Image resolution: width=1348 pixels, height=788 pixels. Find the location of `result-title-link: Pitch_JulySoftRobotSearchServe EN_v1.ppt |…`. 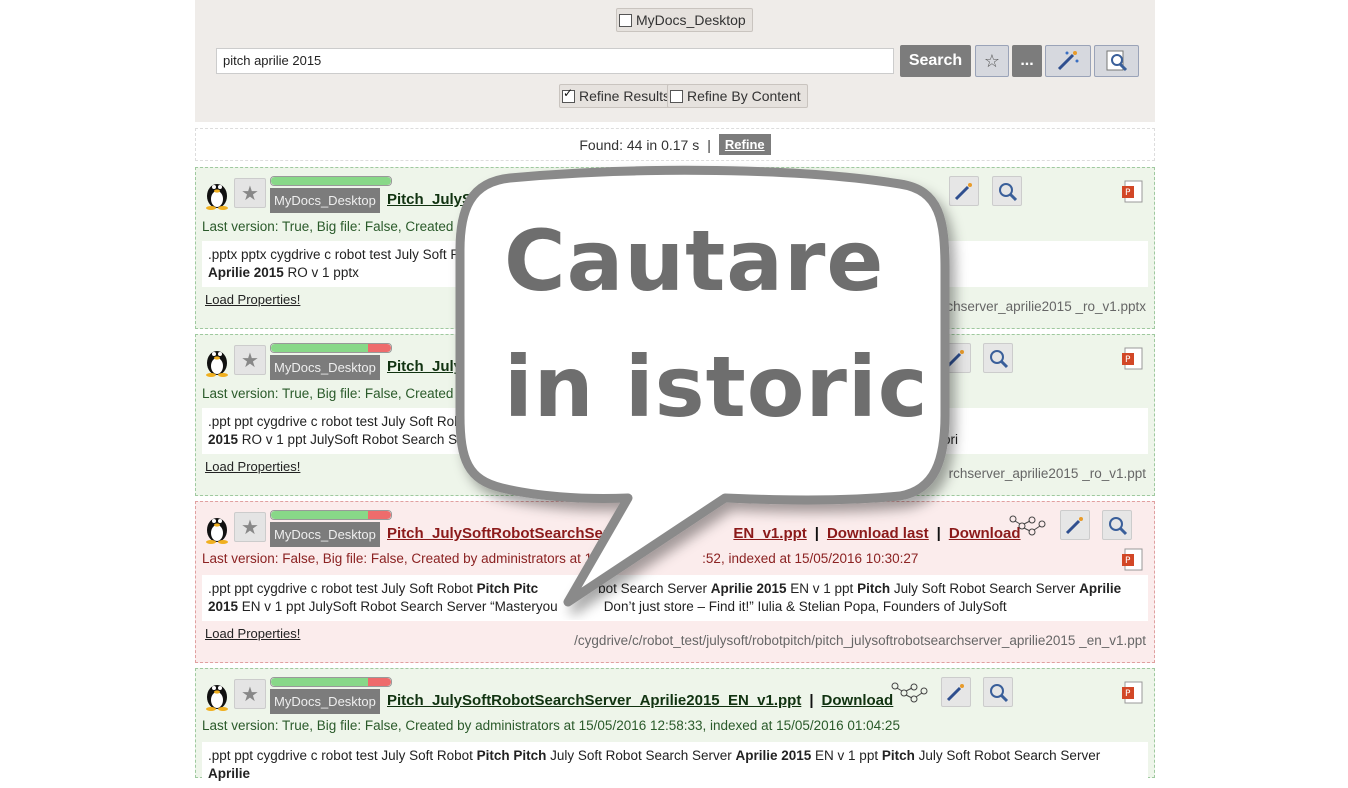

result-title-link: Pitch_JulySoftRobotSearchServe EN_v1.ppt |… is located at coordinates (704, 533).